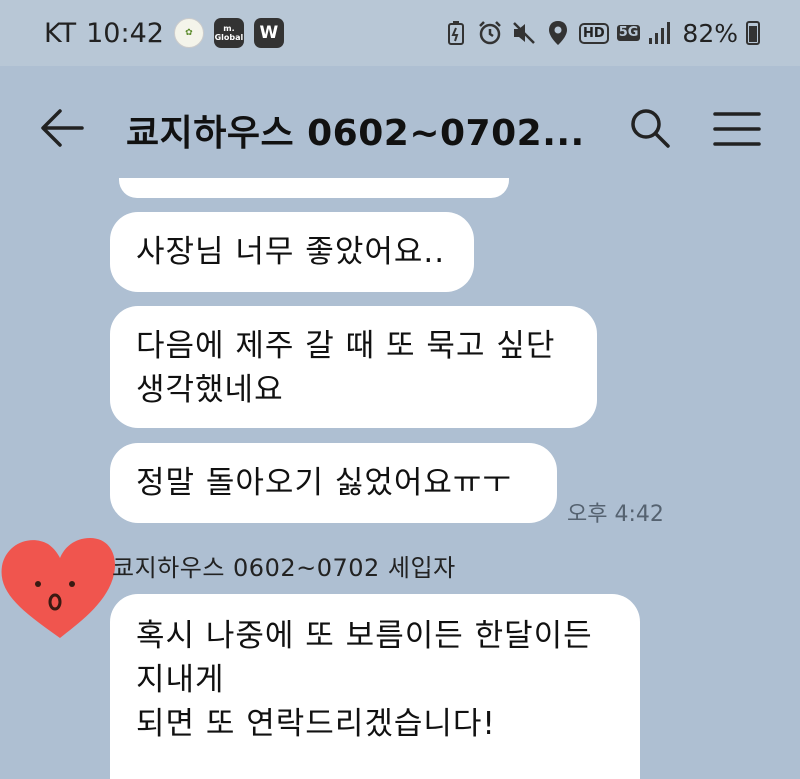 This screenshot has height=779, width=800. Describe the element at coordinates (125, 33) in the screenshot. I see `clock: 10:42` at that location.